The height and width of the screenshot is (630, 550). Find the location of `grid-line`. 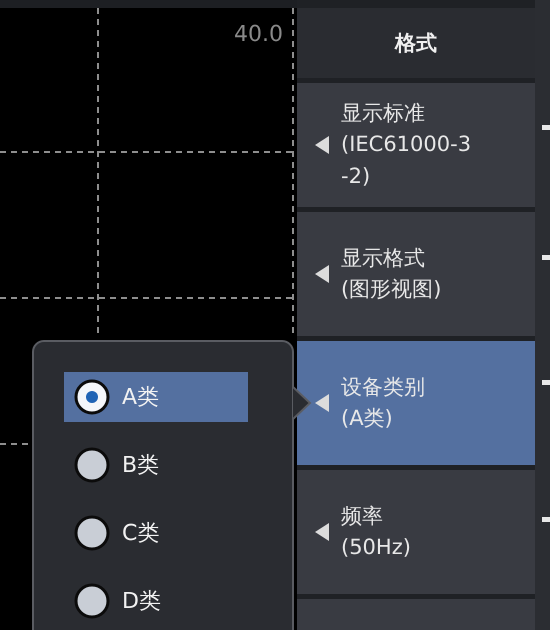

grid-line is located at coordinates (15, 444).